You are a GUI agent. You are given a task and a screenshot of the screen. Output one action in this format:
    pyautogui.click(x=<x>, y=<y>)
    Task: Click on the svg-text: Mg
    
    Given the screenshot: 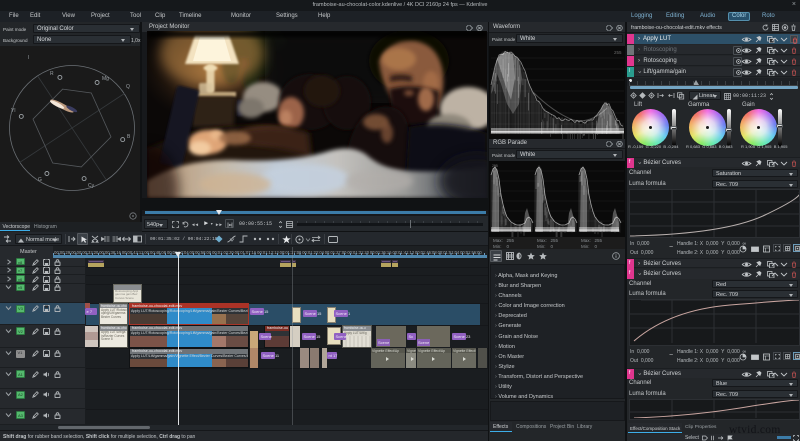 What is the action you would take?
    pyautogui.click(x=105, y=79)
    